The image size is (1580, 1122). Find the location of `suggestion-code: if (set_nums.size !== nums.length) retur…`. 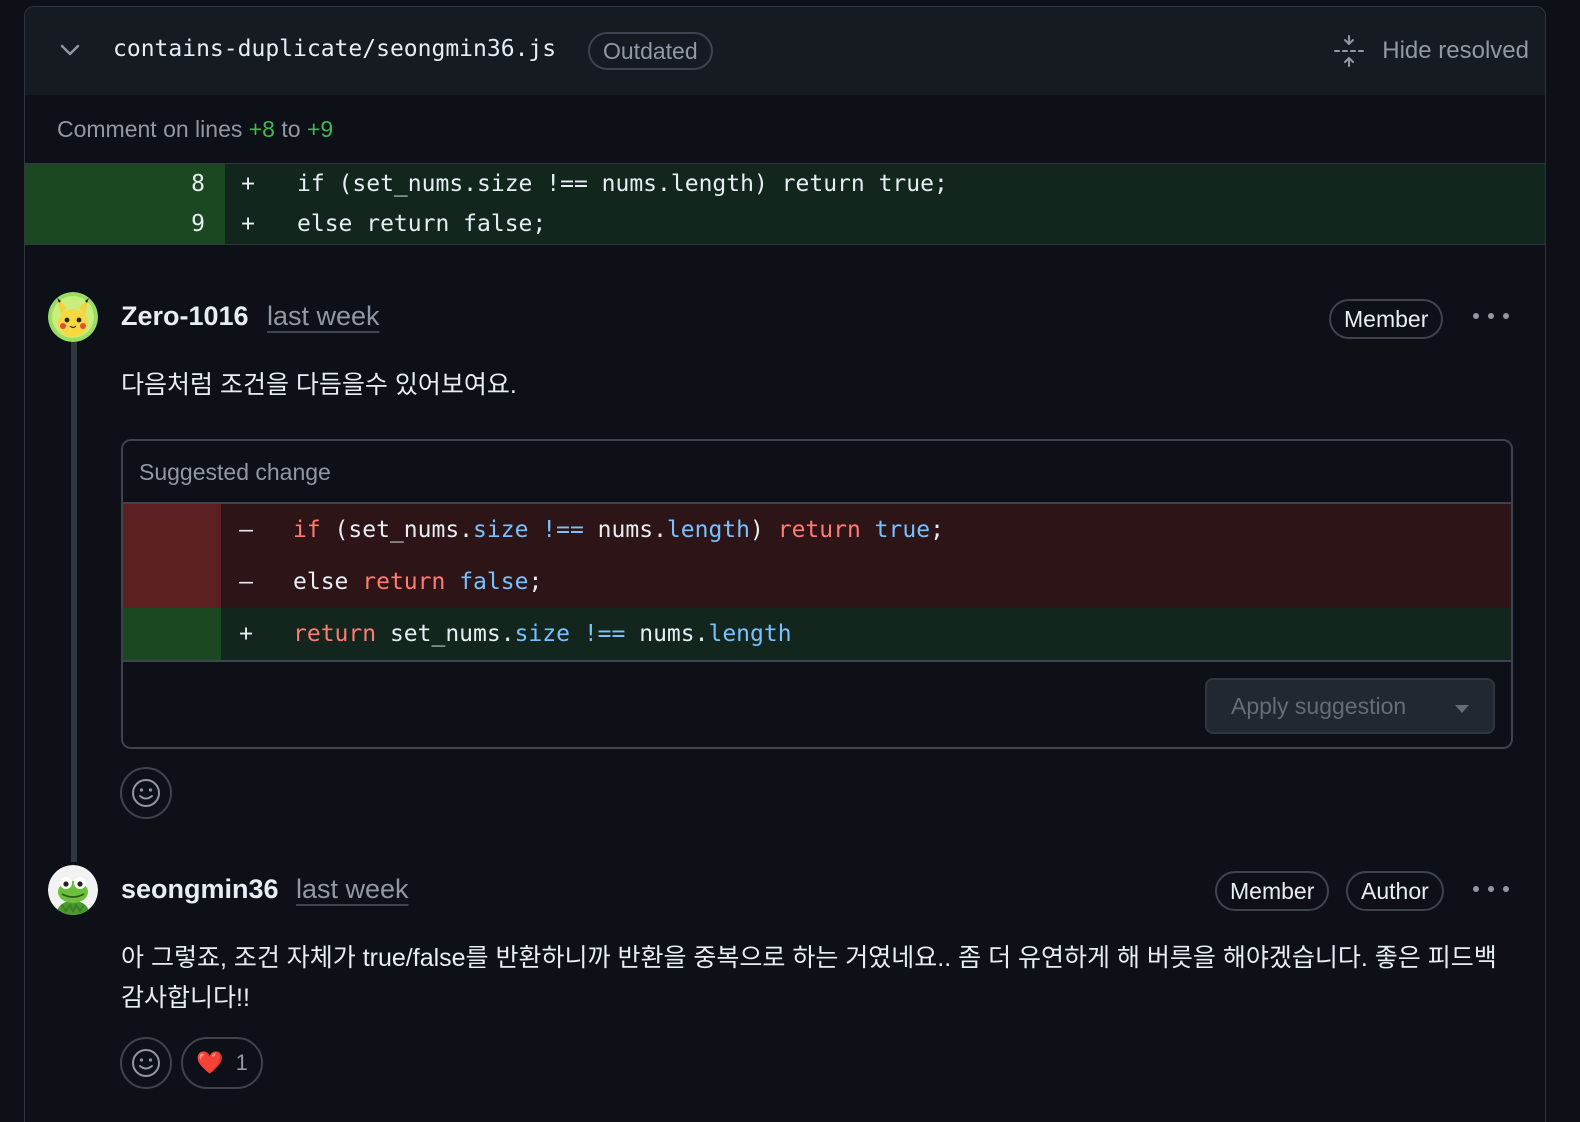

suggestion-code: if (set_nums.size !== nums.length) retur… is located at coordinates (607, 530).